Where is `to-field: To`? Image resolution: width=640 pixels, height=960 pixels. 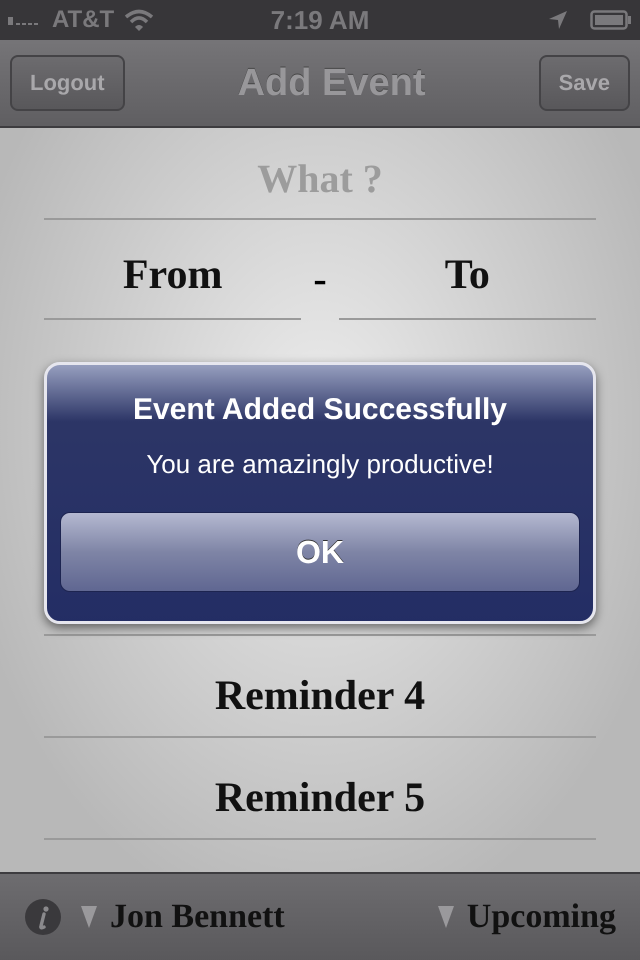
to-field: To is located at coordinates (467, 280).